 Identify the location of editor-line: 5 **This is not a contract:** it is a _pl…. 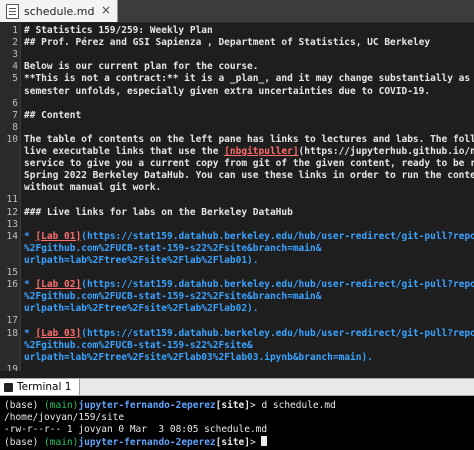
(237, 79).